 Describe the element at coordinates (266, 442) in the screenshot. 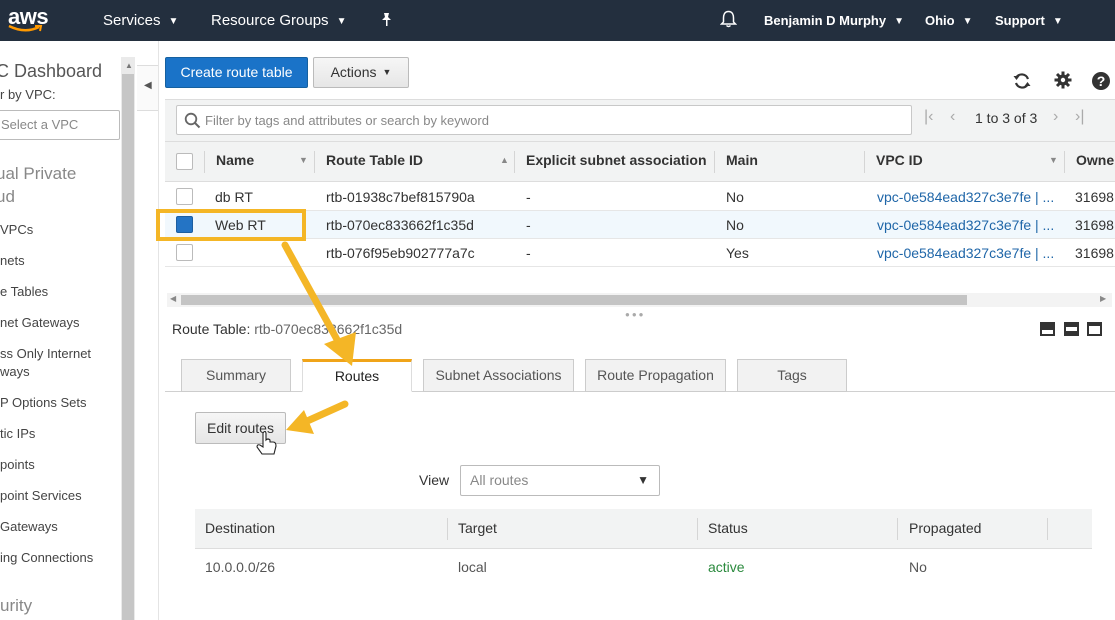

I see `hand-cursor-icon` at that location.